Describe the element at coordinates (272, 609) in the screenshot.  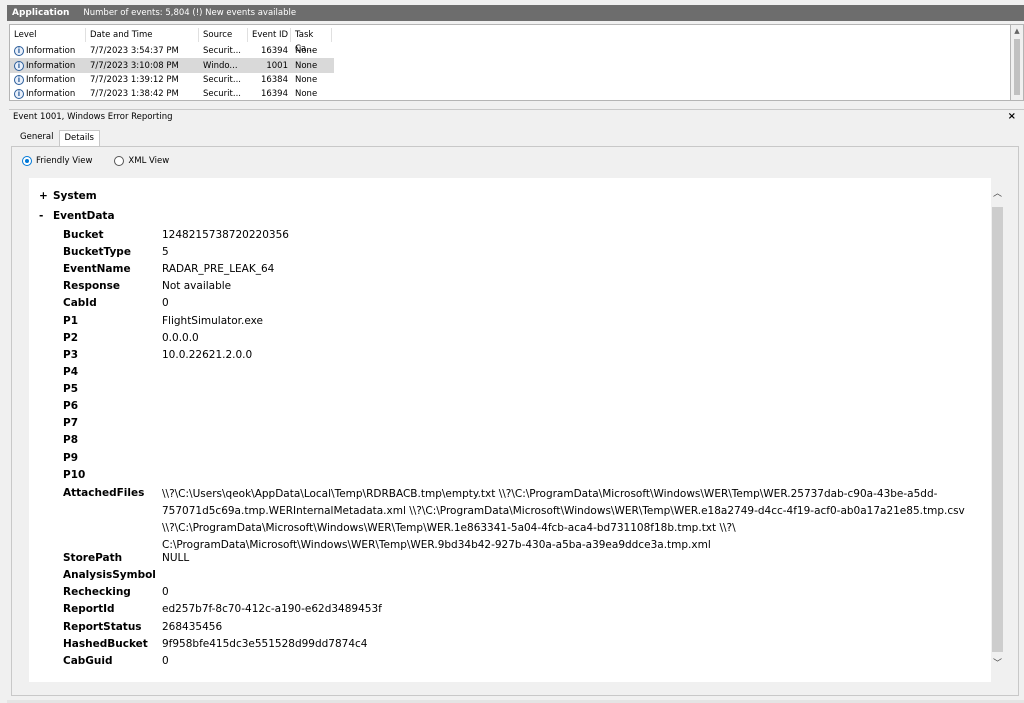
I see `field-value: ed257b7f-8c70-412c-a190-e62d3489453f` at that location.